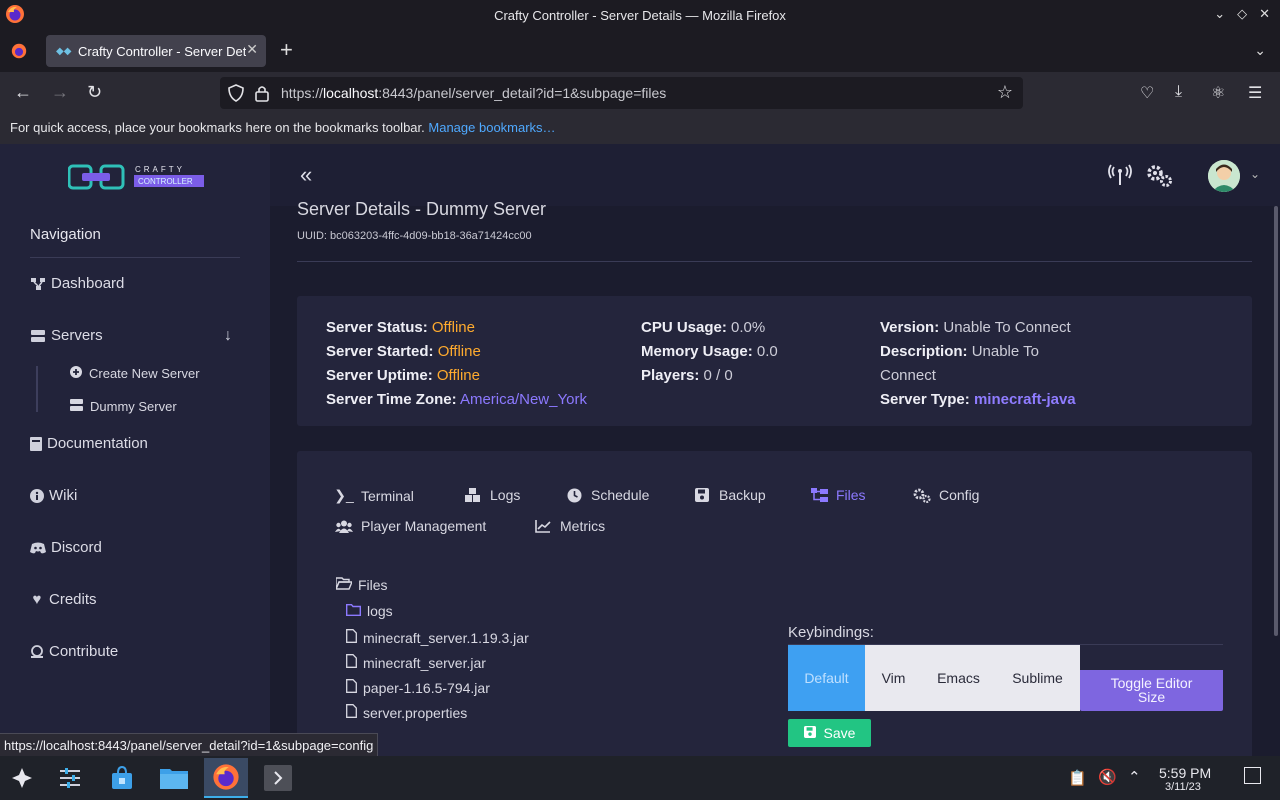 The height and width of the screenshot is (800, 1280). I want to click on keybinding-emacs-button: Emacs, so click(958, 678).